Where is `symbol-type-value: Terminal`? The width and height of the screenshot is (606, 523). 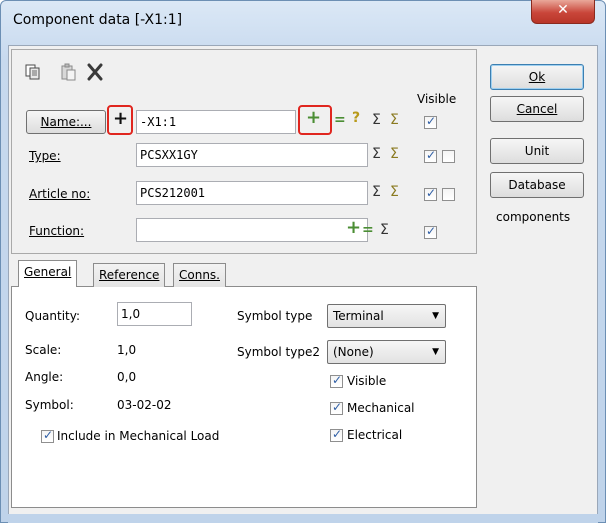 symbol-type-value: Terminal is located at coordinates (358, 316).